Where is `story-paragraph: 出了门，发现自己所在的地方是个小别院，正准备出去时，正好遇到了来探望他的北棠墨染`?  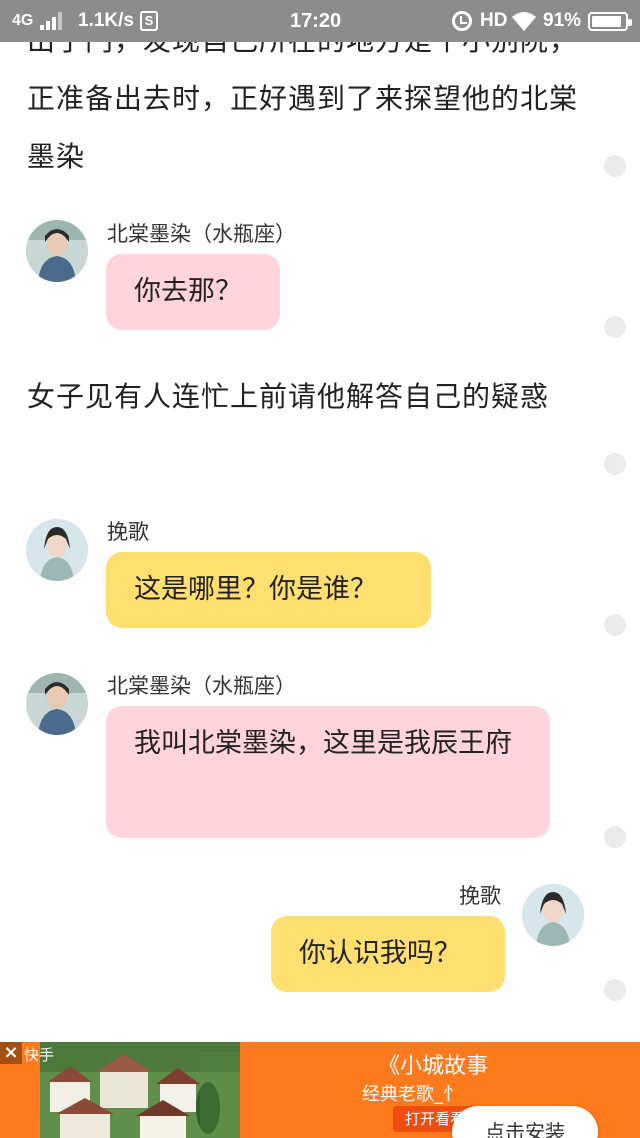 story-paragraph: 出了门，发现自己所在的地方是个小别院，正准备出去时，正好遇到了来探望他的北棠墨染 is located at coordinates (303, 107).